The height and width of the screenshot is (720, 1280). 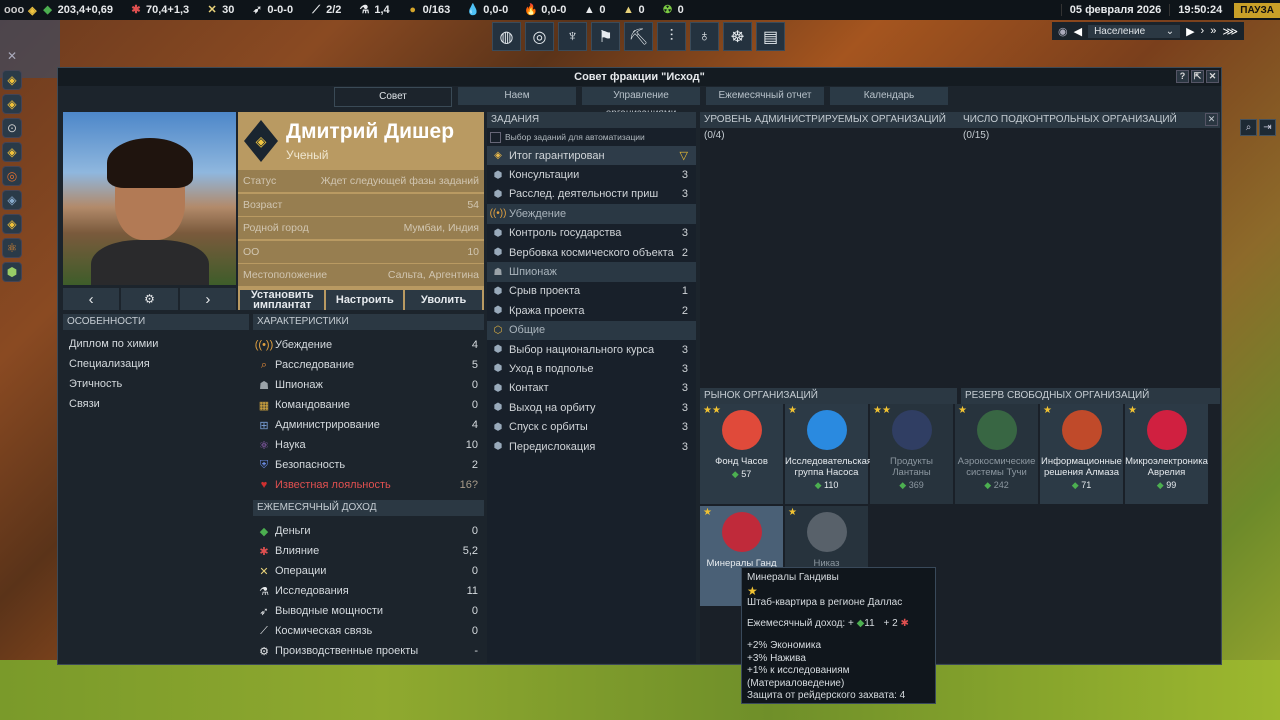 I want to click on tab-1: Наем, so click(x=517, y=96).